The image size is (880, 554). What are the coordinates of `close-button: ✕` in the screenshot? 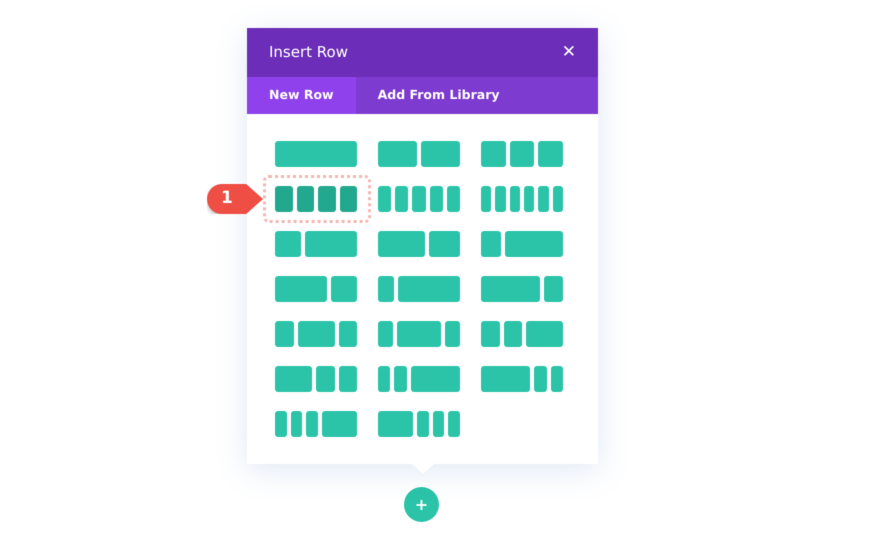 It's located at (569, 53).